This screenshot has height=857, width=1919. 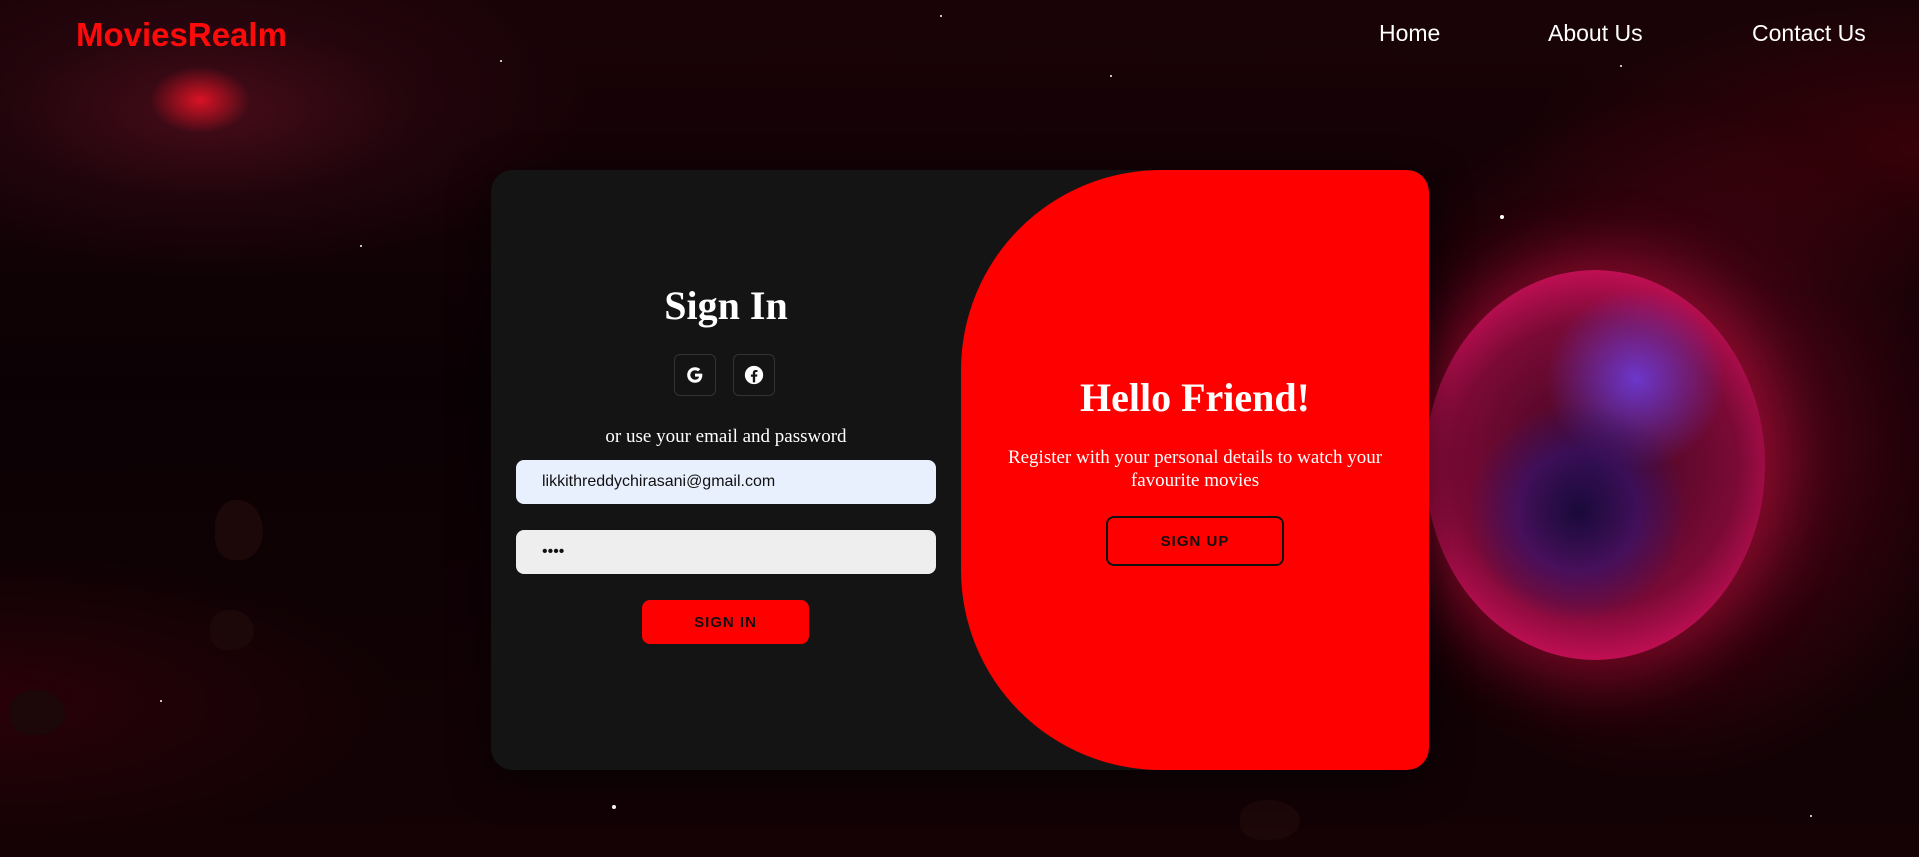 What do you see at coordinates (1595, 33) in the screenshot?
I see `nav-link-about-us: About Us` at bounding box center [1595, 33].